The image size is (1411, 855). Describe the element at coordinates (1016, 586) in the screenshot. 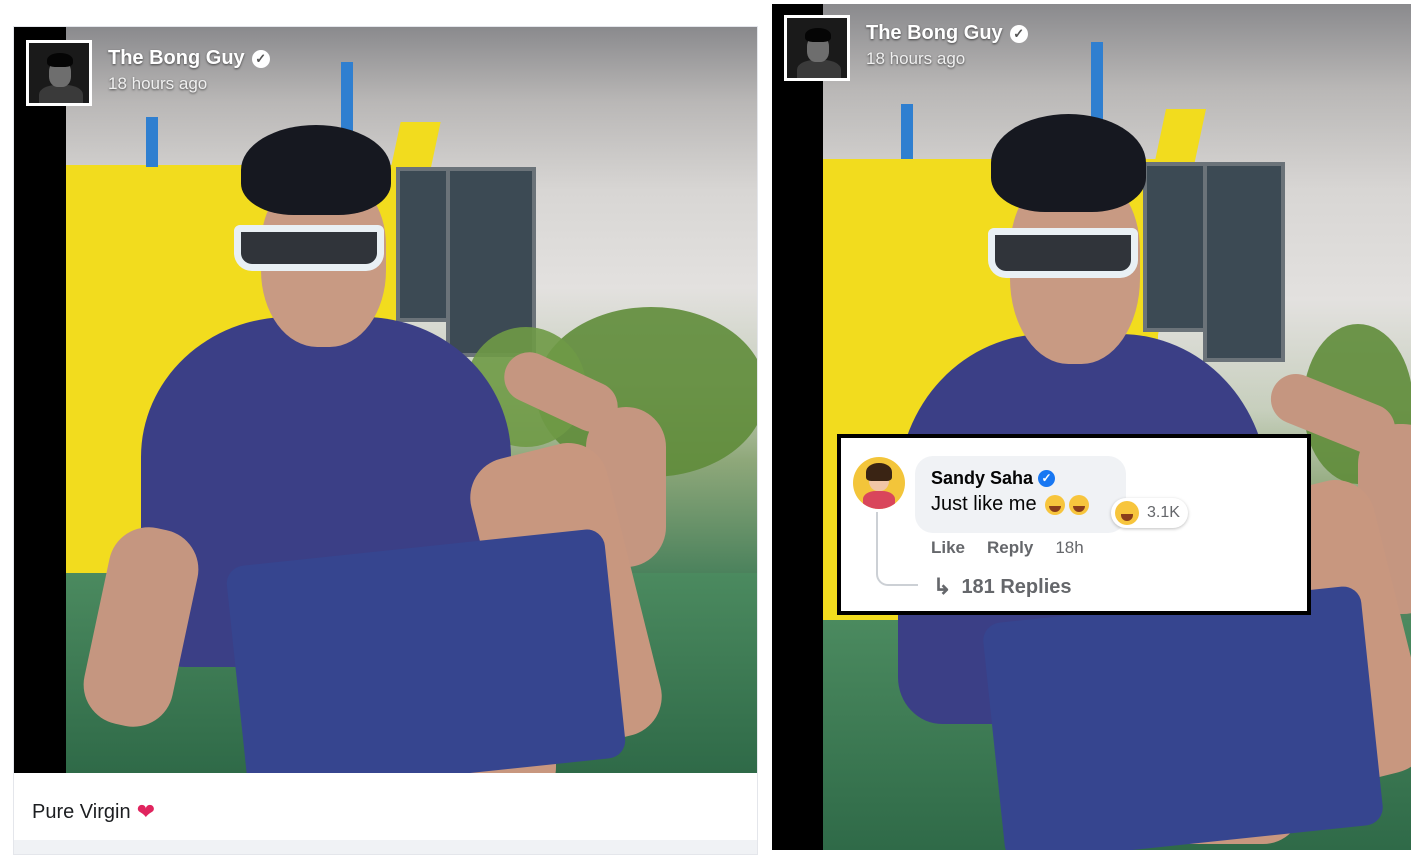

I see `replies-count-label: 181 Replies` at that location.